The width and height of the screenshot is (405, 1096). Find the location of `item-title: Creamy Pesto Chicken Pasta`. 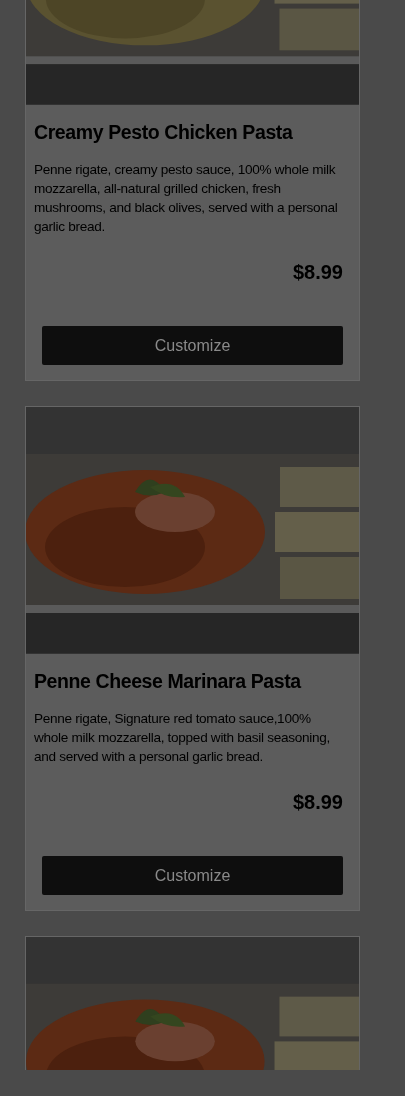

item-title: Creamy Pesto Chicken Pasta is located at coordinates (164, 132).